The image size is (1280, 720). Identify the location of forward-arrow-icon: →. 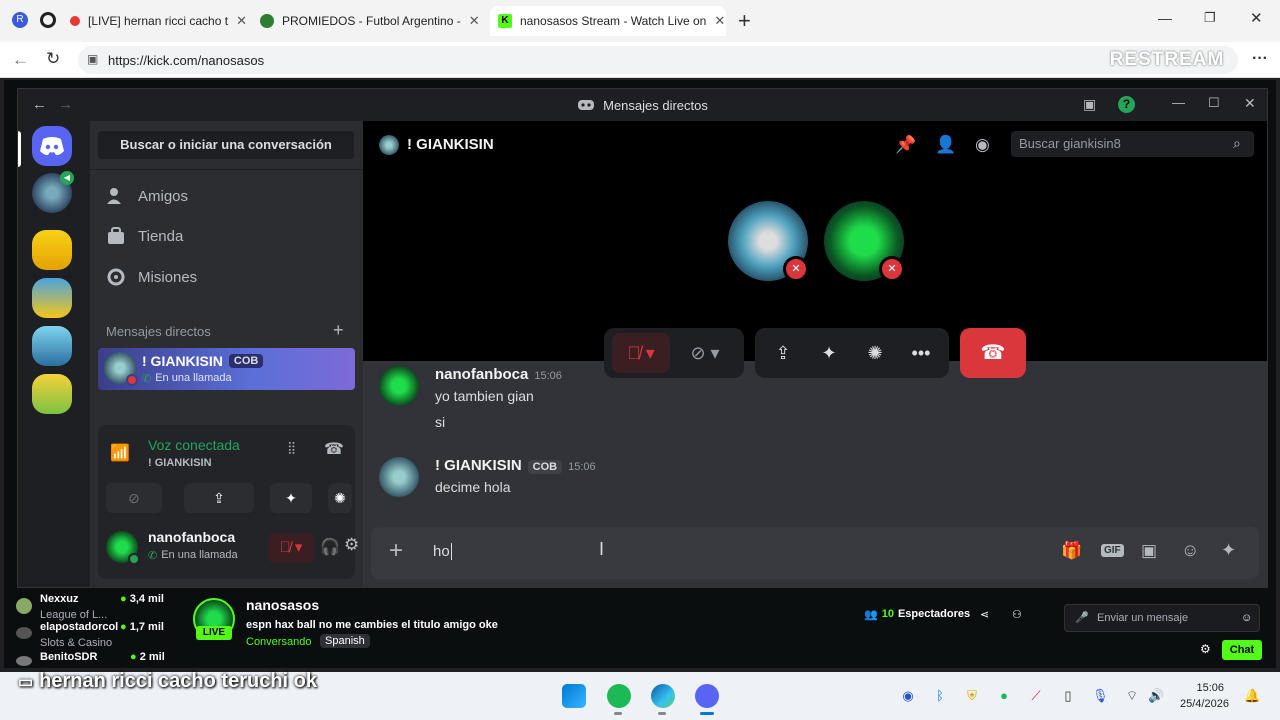
(65, 104).